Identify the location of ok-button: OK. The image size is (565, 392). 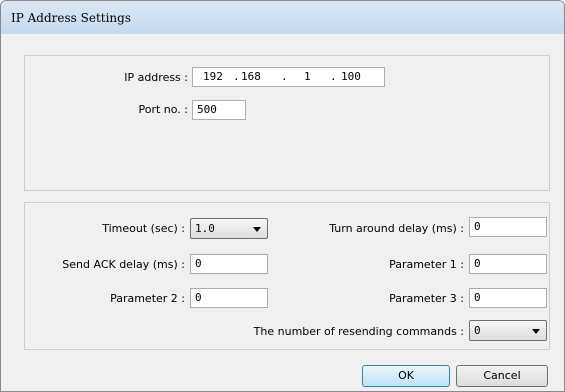
(406, 376).